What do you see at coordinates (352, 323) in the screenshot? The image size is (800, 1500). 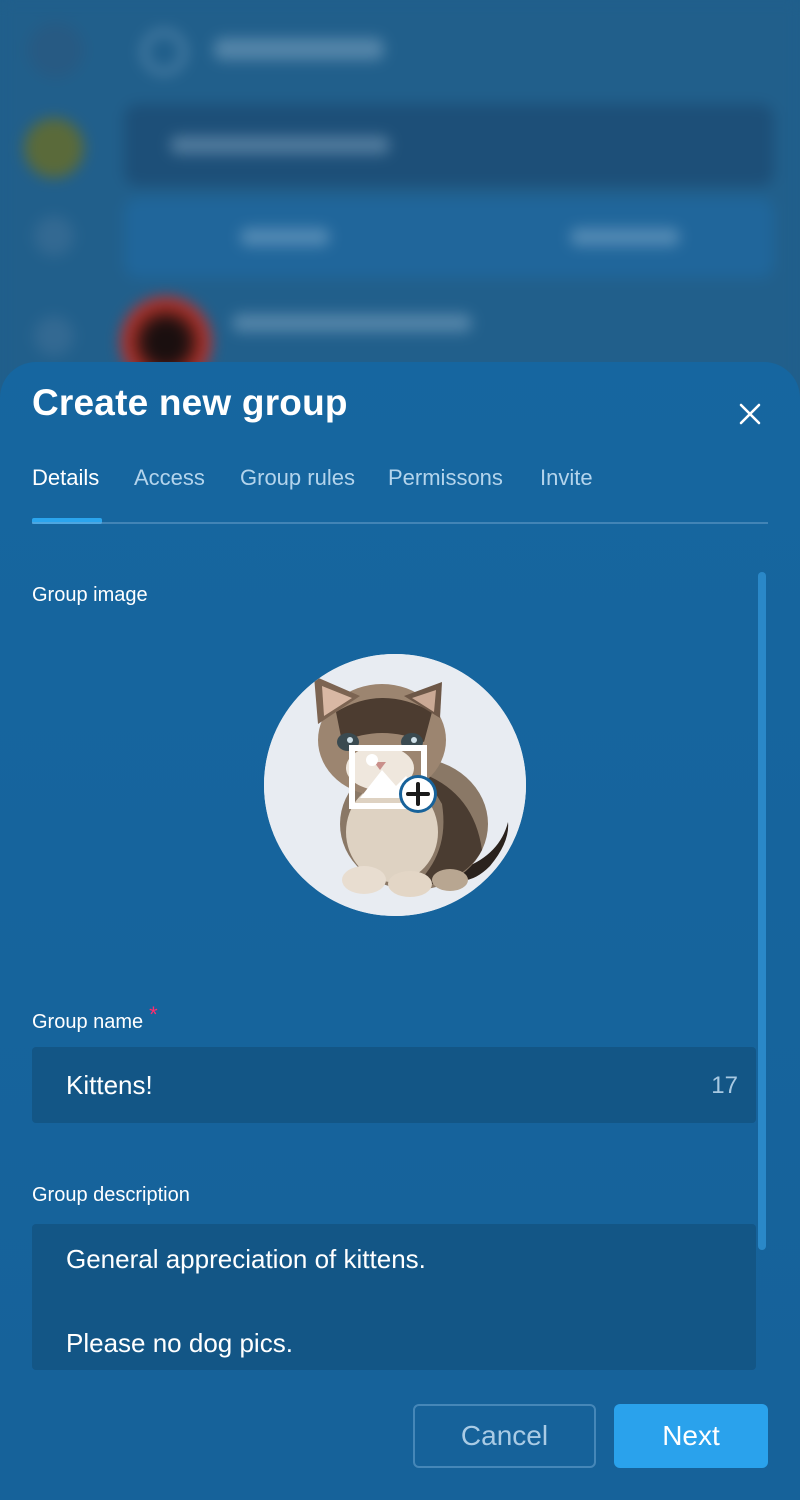 I see `background-chat-name` at bounding box center [352, 323].